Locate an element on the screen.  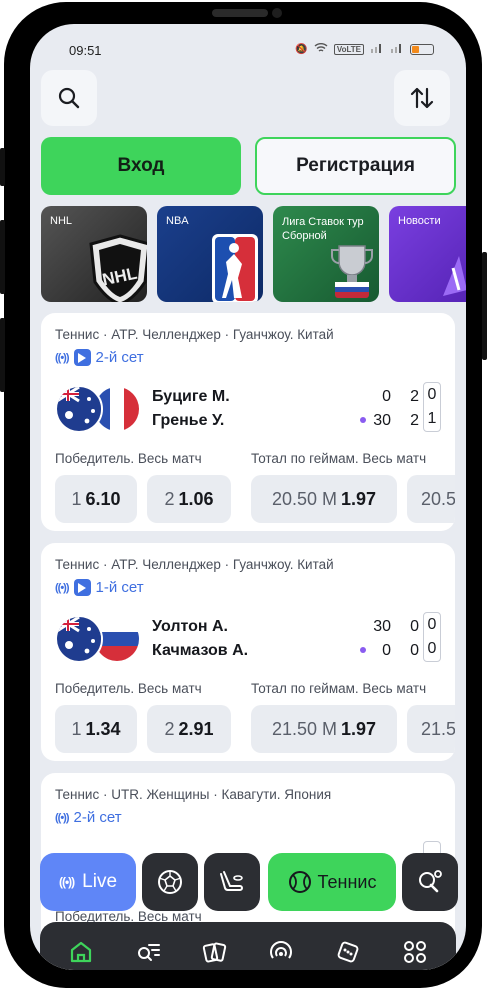
sort-button is located at coordinates (422, 98).